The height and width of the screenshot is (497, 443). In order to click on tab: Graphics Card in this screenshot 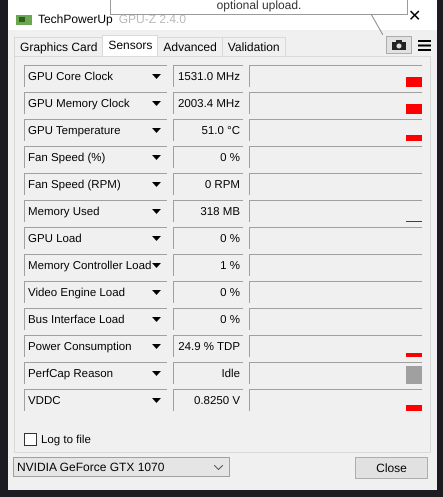, I will do `click(59, 46)`.